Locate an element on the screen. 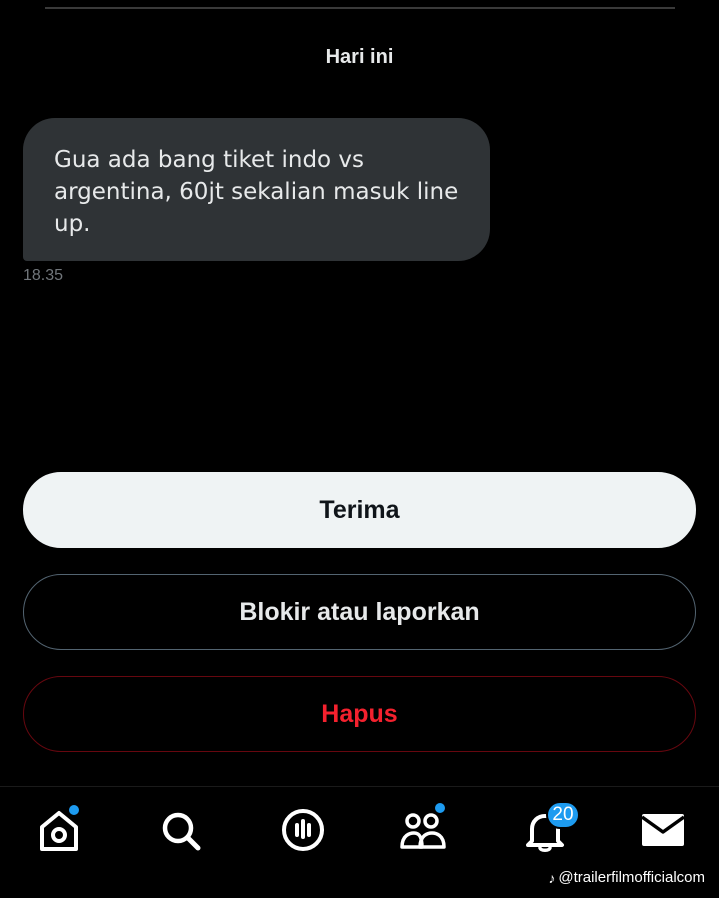 This screenshot has height=898, width=719. bottom-navigation: 20 ♪ @trailerfilmofficialcom is located at coordinates (359, 842).